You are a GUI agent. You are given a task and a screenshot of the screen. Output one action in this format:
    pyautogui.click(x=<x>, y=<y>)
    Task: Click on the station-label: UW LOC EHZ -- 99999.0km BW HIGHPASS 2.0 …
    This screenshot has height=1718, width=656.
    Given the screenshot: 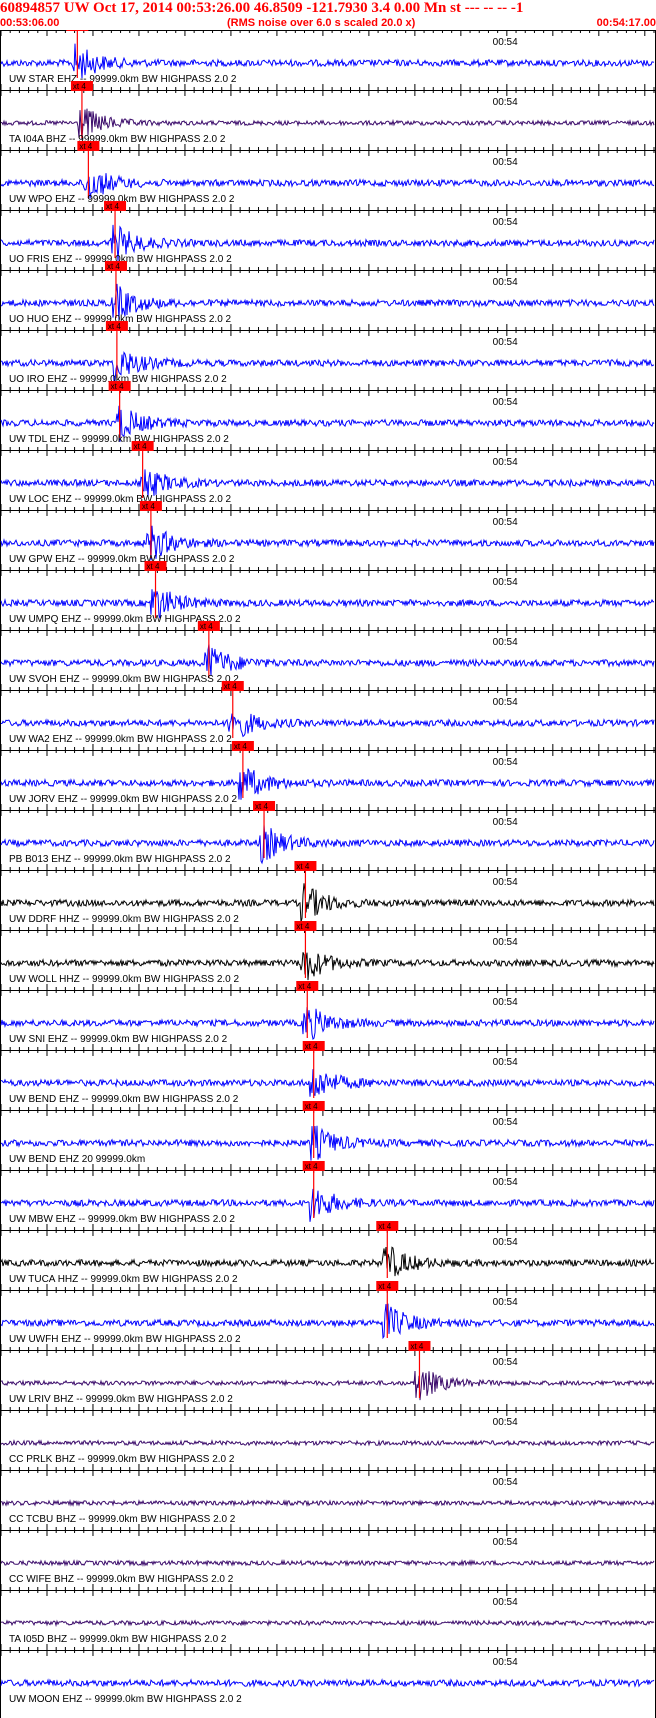 What is the action you would take?
    pyautogui.click(x=120, y=499)
    